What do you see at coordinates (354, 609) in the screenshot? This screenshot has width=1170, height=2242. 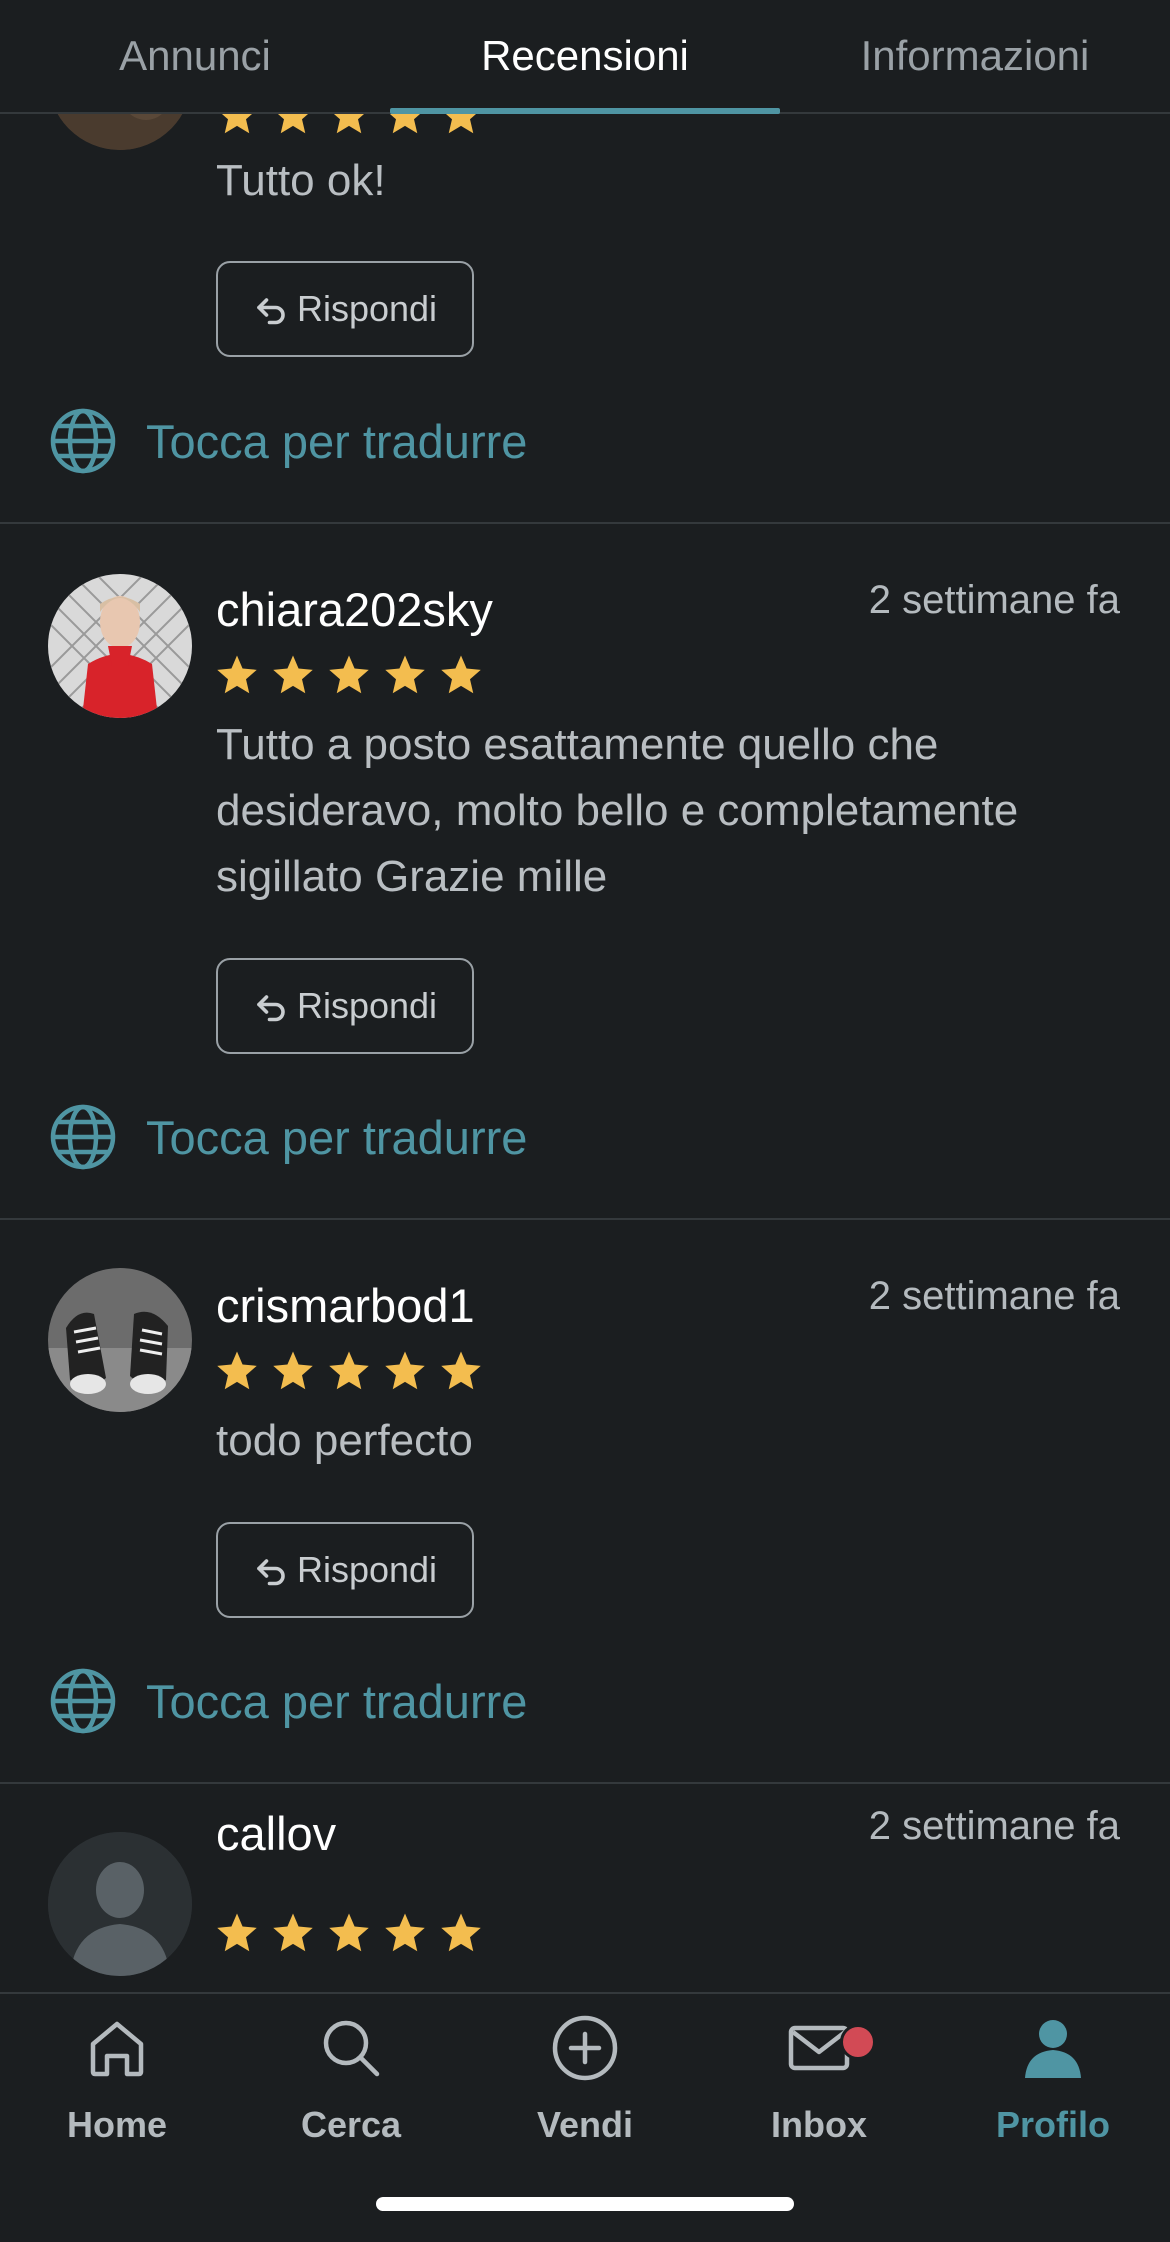 I see `review-username: chiara202sky` at bounding box center [354, 609].